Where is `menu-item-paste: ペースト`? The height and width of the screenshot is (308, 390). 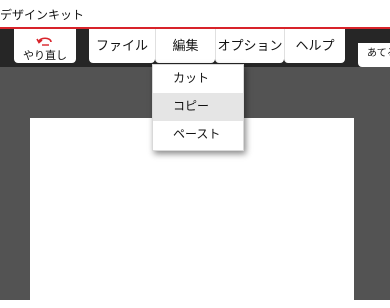 menu-item-paste: ペースト is located at coordinates (198, 135).